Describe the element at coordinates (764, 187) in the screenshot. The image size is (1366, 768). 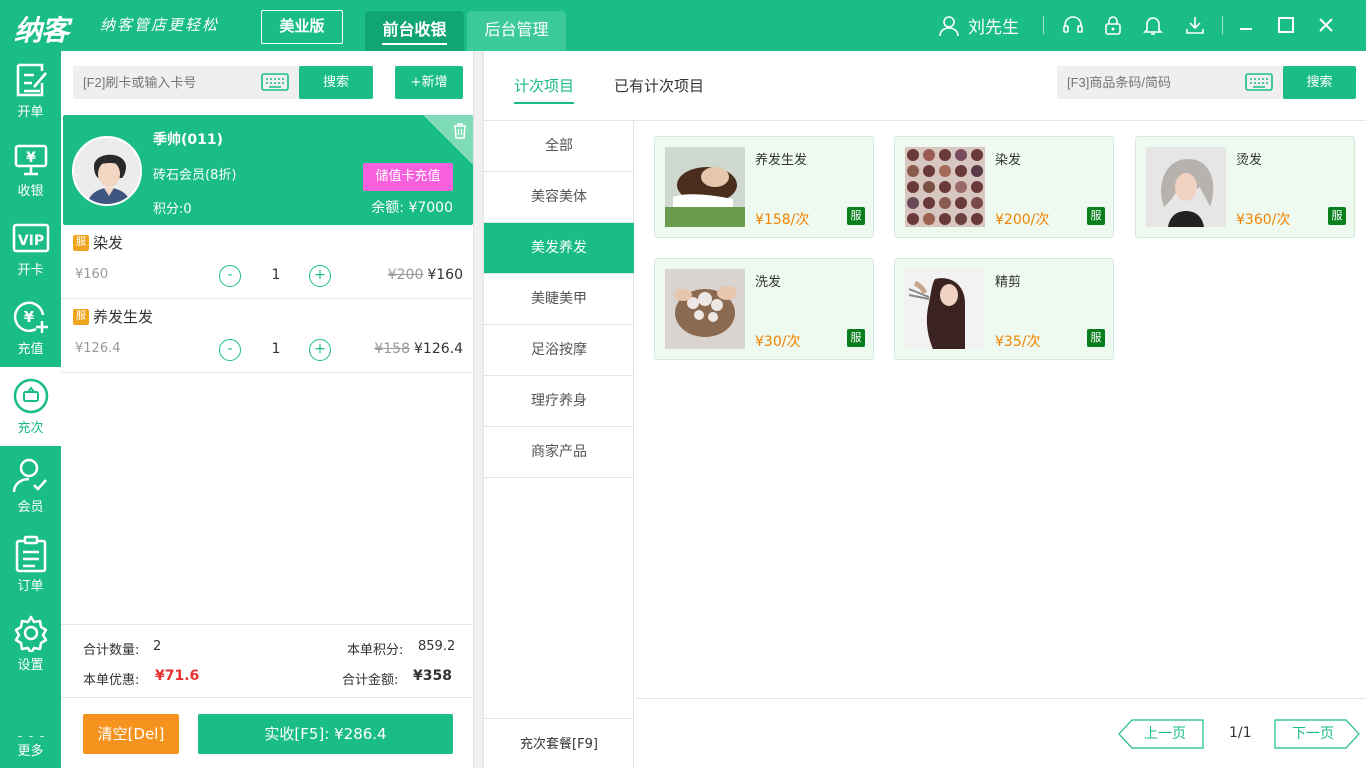
I see `product-card: 养发生发 ¥158/次 服` at that location.